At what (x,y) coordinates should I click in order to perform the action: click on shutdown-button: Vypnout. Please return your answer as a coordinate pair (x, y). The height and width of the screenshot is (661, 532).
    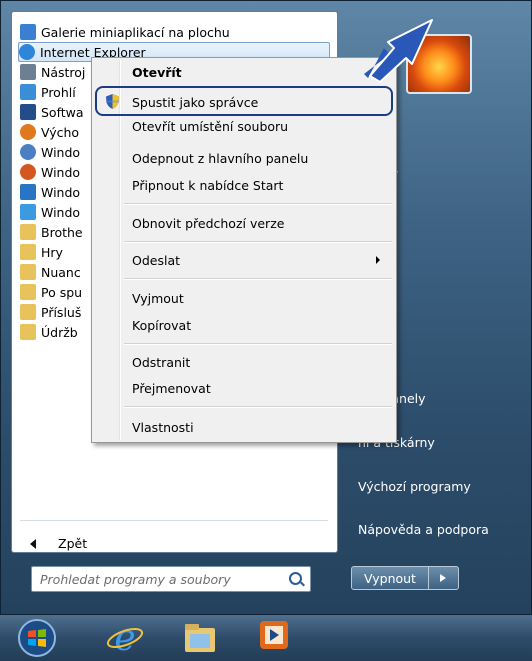
    Looking at the image, I should click on (390, 578).